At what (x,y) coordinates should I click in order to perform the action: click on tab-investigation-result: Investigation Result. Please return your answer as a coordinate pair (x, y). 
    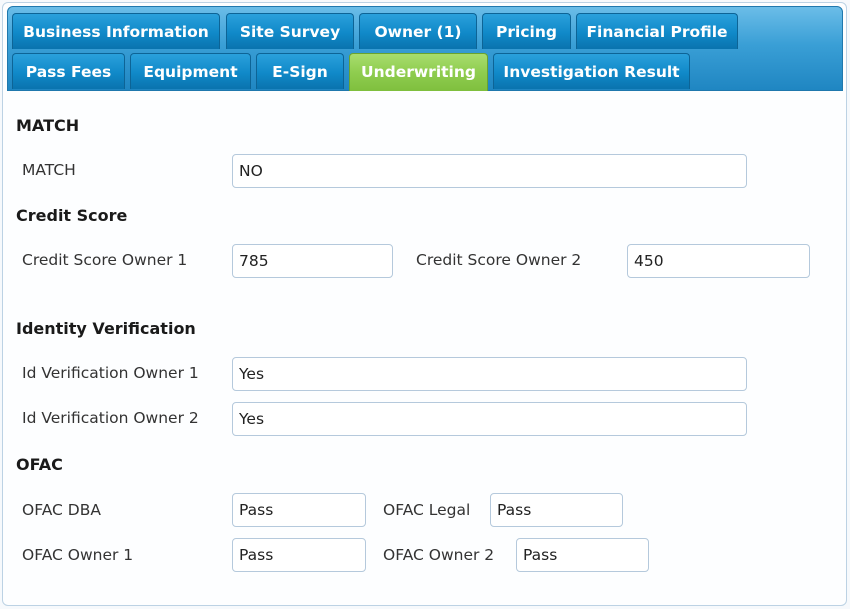
    Looking at the image, I should click on (591, 71).